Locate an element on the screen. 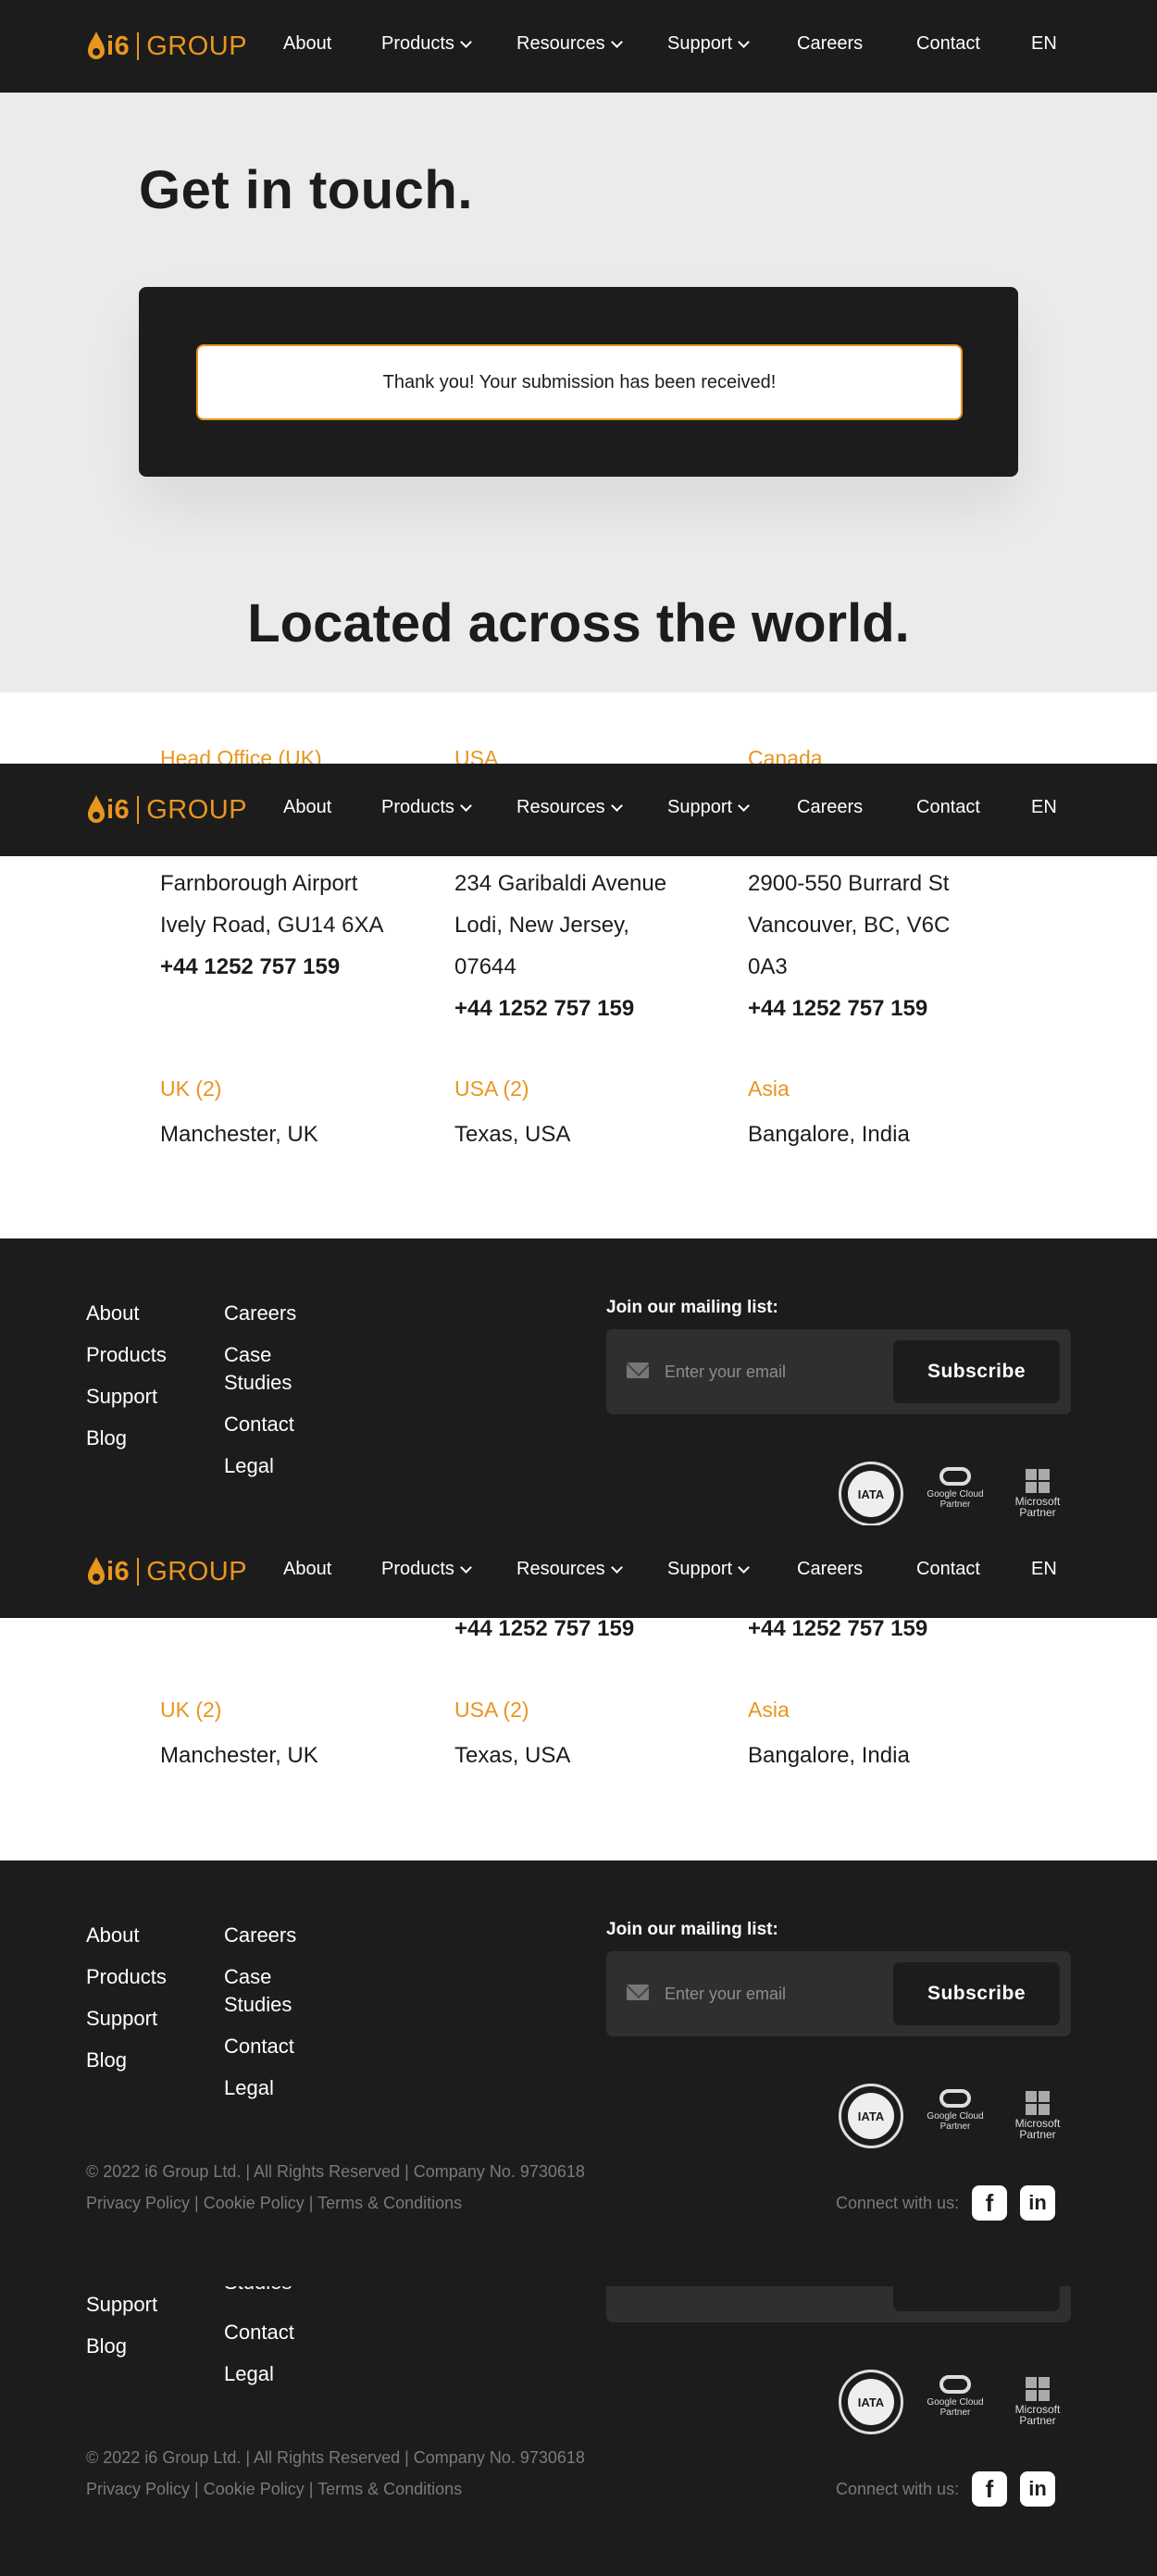 The height and width of the screenshot is (2576, 1157). location-name: USA (2) is located at coordinates (491, 1710).